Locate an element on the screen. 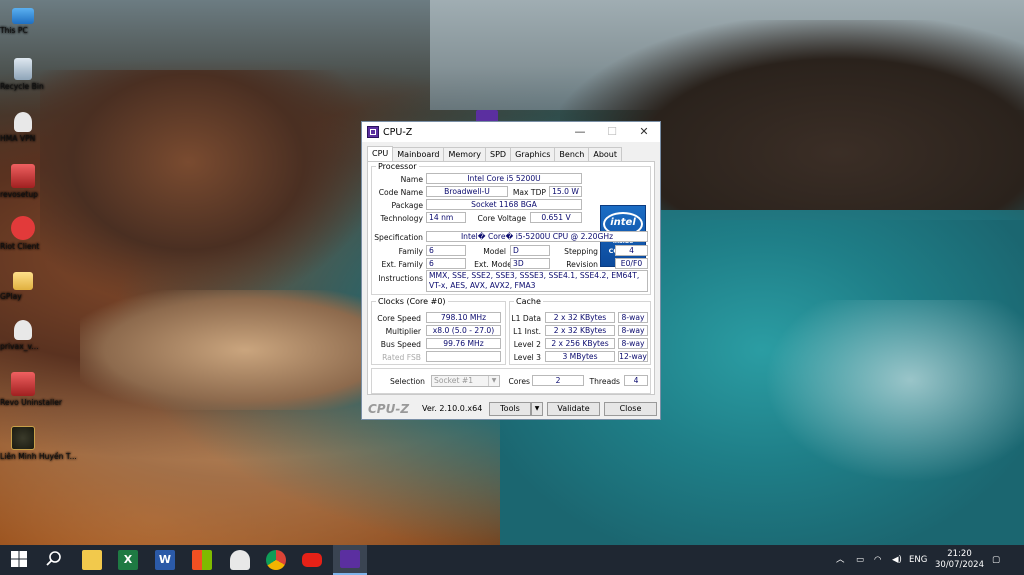  maxtdp-label: Max TDP is located at coordinates (529, 192).